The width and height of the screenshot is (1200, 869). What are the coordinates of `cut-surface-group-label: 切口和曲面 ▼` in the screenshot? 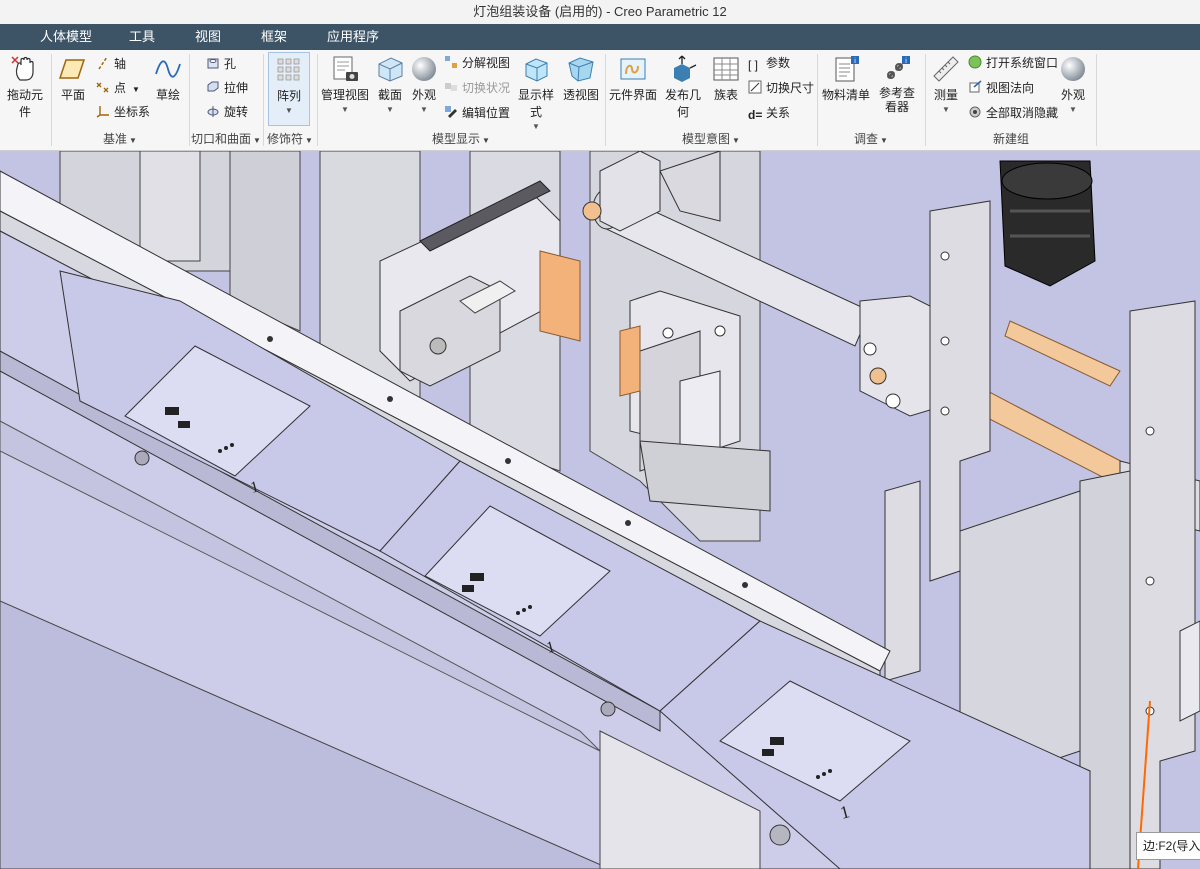 It's located at (226, 138).